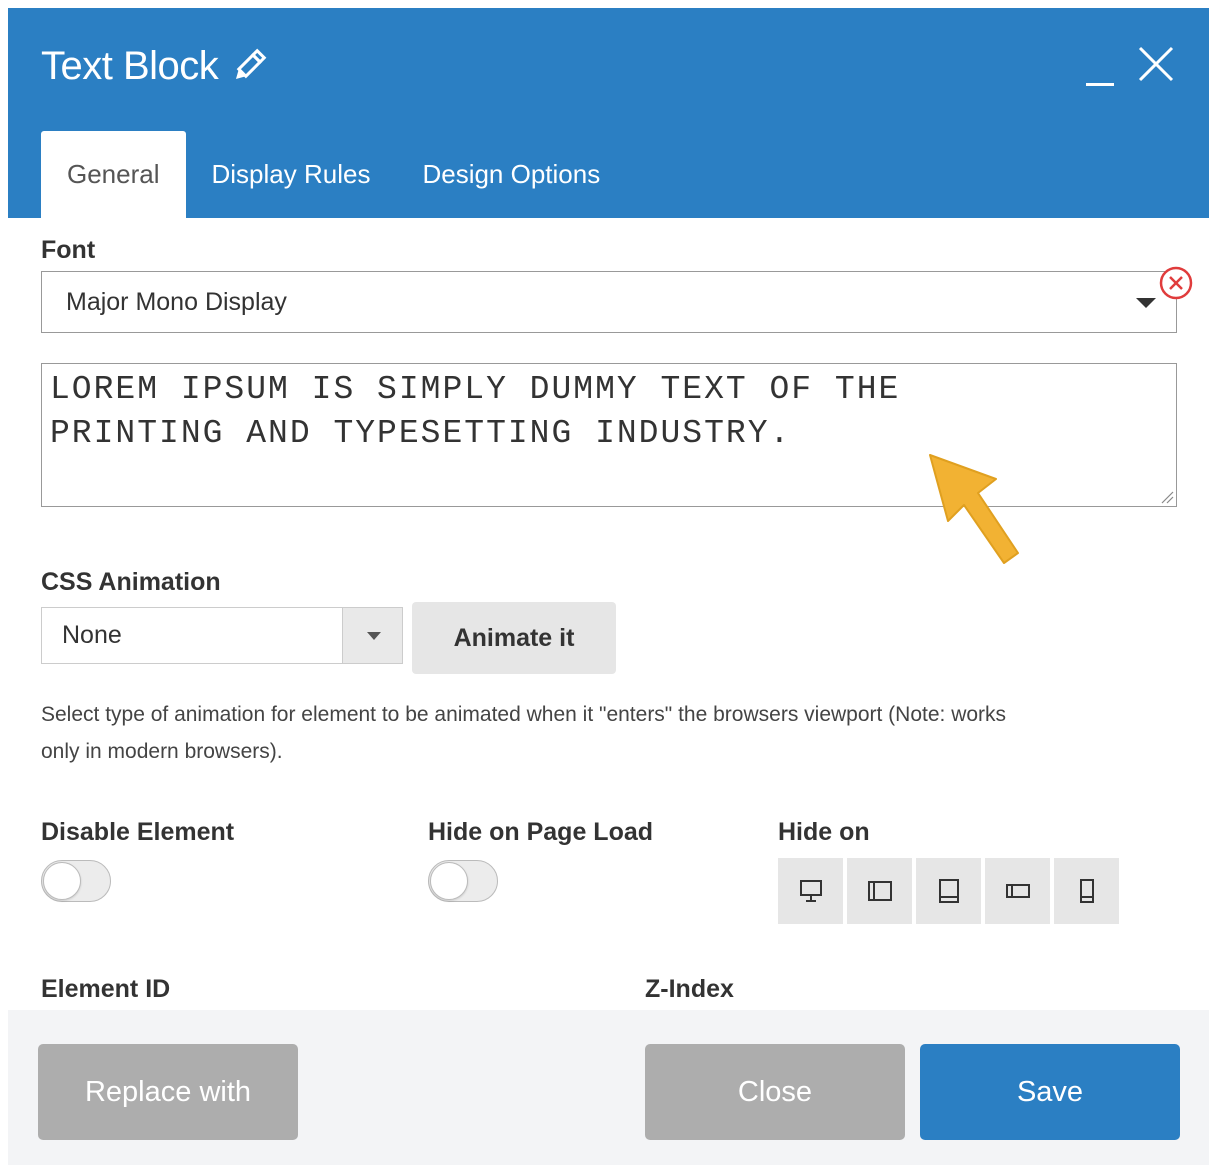 This screenshot has width=1209, height=1165. Describe the element at coordinates (475, 389) in the screenshot. I see `text-line-1: LOREM IPSUM IS SIMPLY DUMMY TEXT OF THE` at that location.